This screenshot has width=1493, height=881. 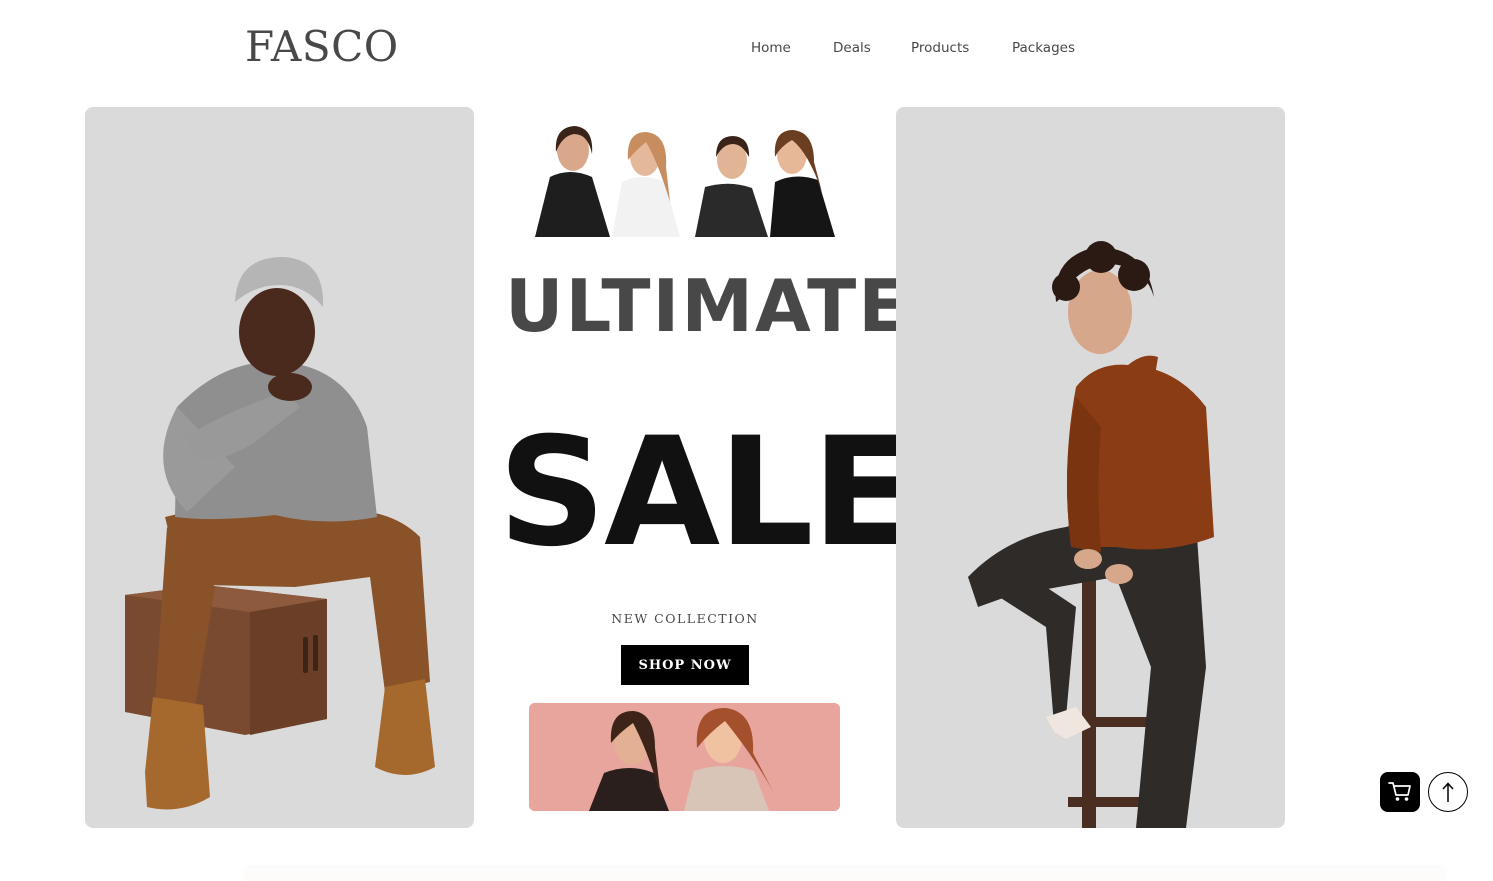 What do you see at coordinates (707, 306) in the screenshot?
I see `headline-ultimate: ULTIMATE` at bounding box center [707, 306].